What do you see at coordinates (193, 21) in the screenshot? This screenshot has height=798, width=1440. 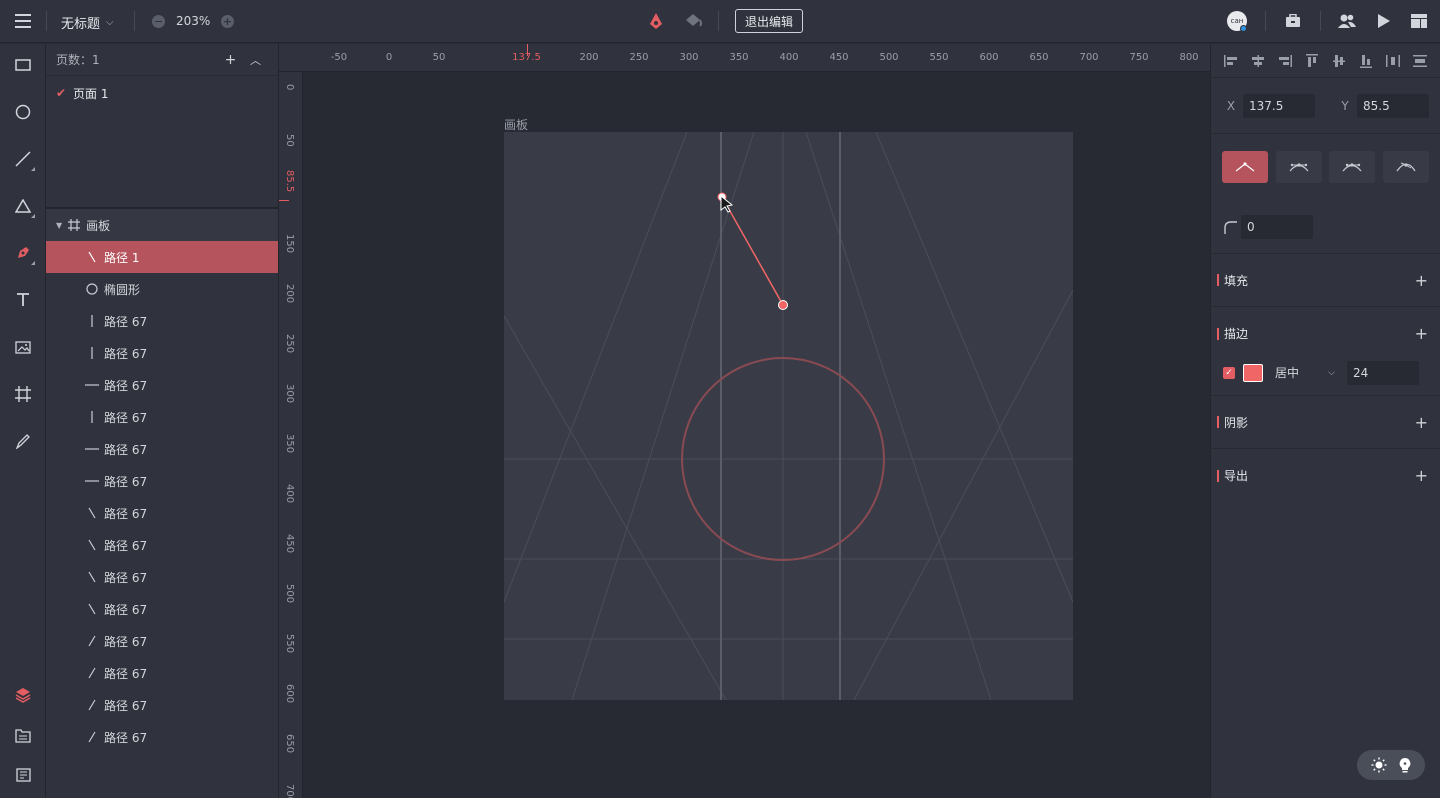 I see `zoom-level: 203%` at bounding box center [193, 21].